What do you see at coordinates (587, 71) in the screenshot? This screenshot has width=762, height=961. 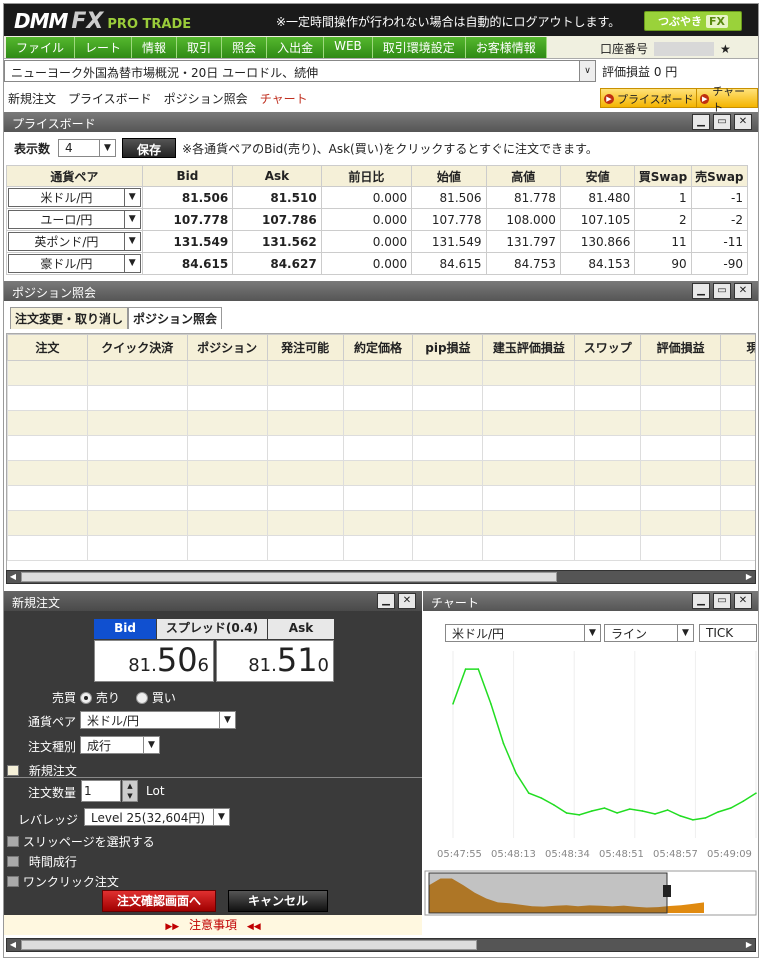 I see `chevron-down-icon: ∨` at bounding box center [587, 71].